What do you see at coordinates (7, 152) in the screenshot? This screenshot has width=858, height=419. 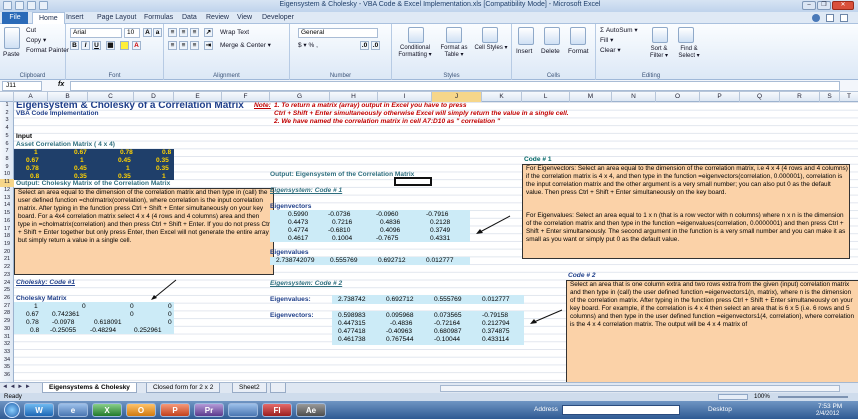 I see `row-header: 7` at bounding box center [7, 152].